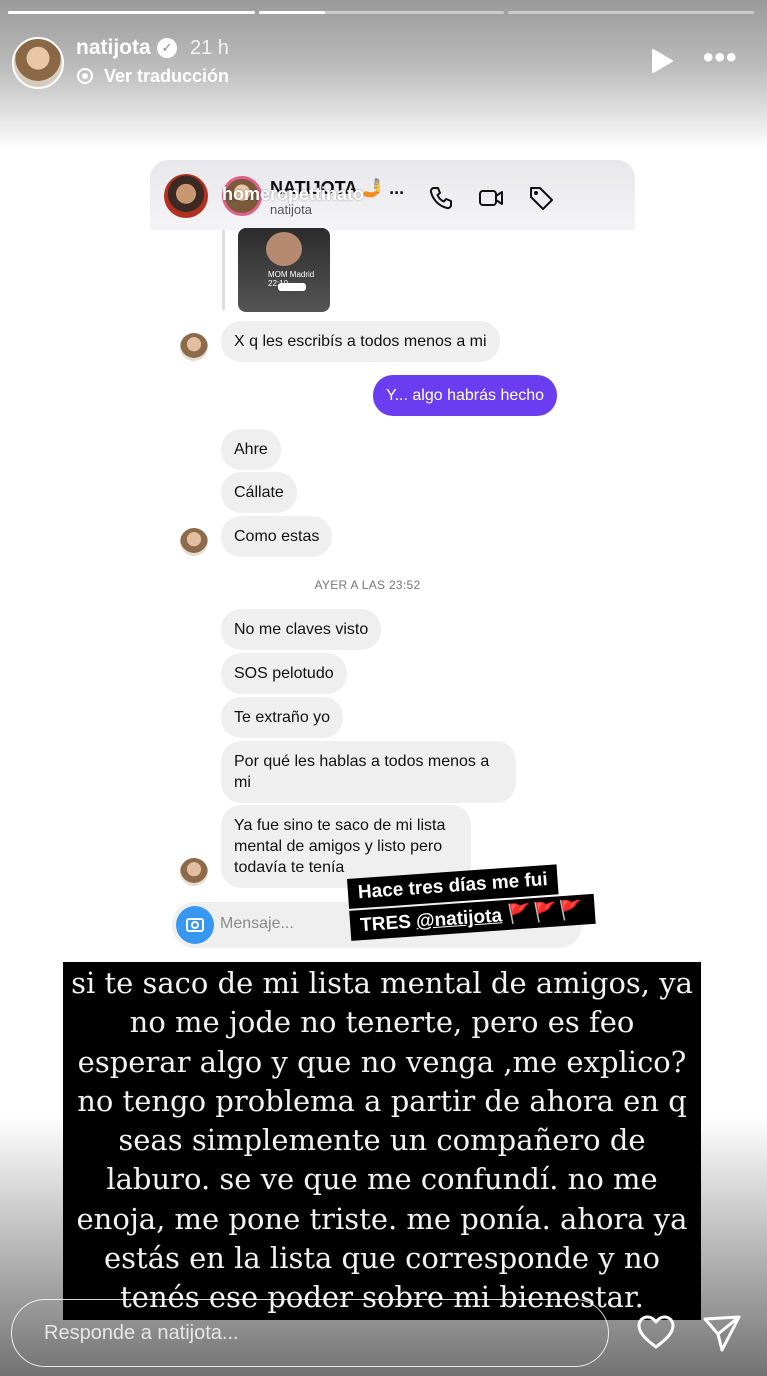 The image size is (767, 1376). Describe the element at coordinates (277, 536) in the screenshot. I see `message-bubble: Como estas` at that location.